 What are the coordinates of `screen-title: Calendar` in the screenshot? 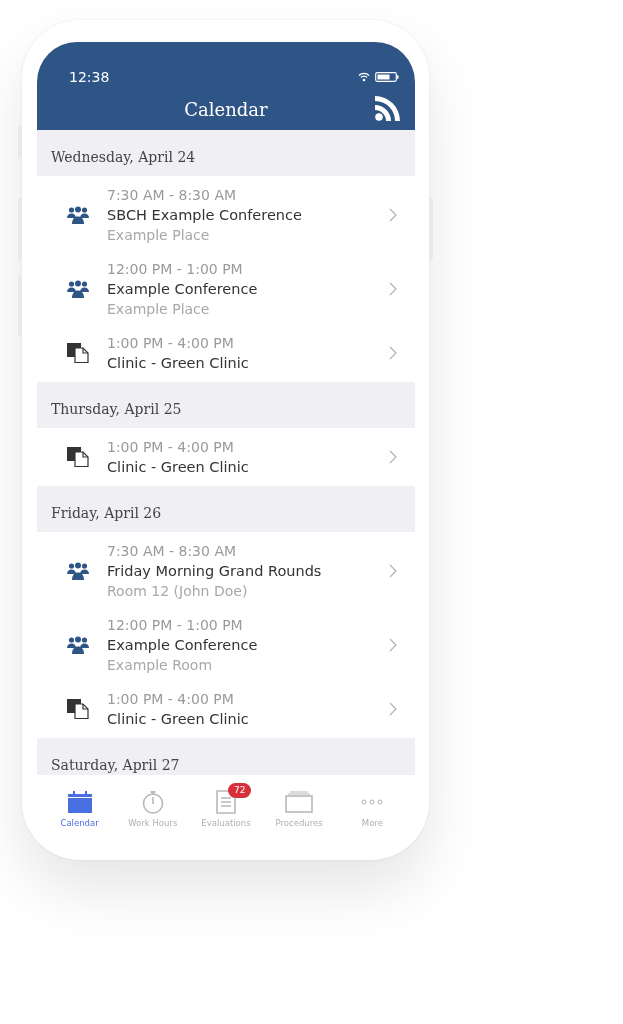 It's located at (226, 109).